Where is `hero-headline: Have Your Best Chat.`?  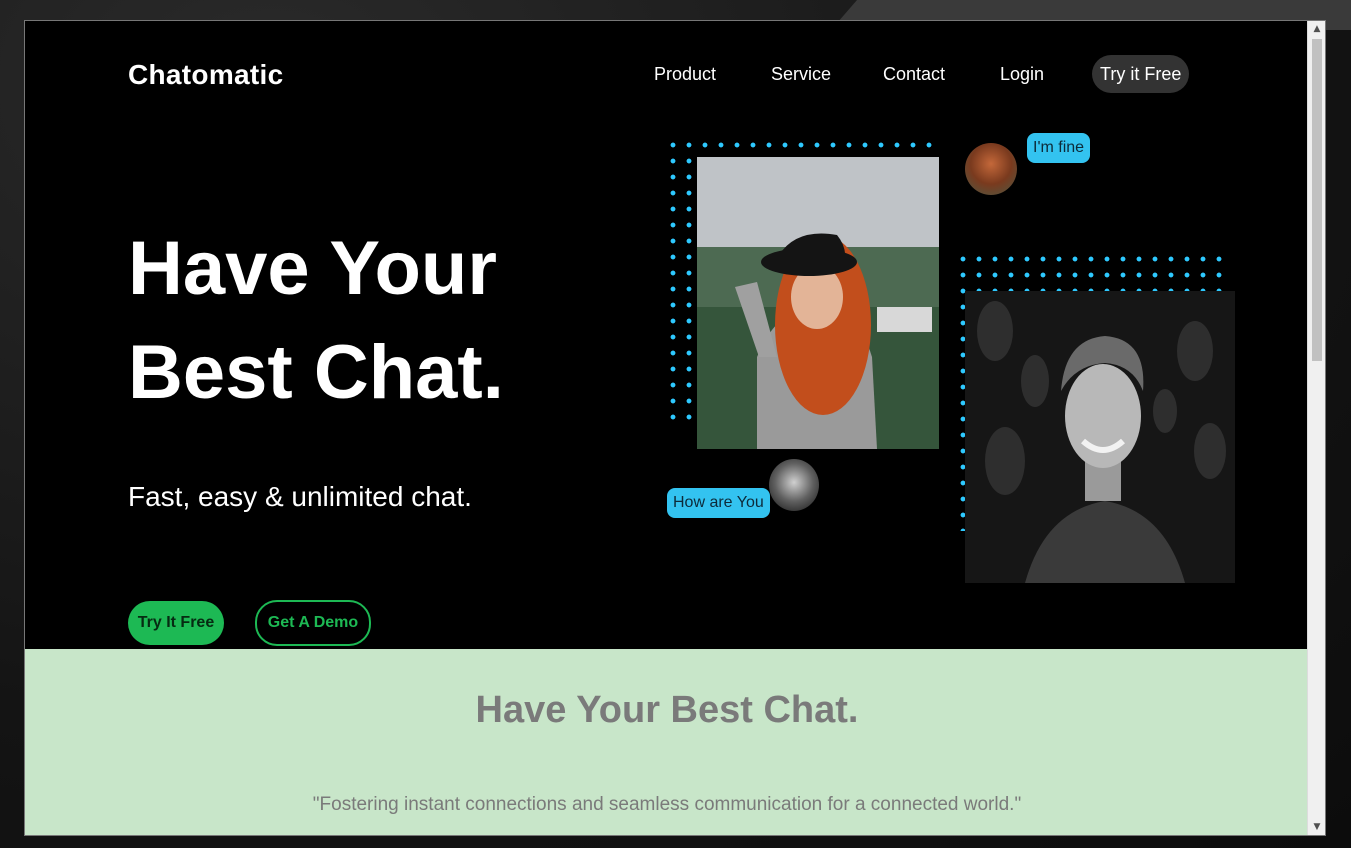
hero-headline: Have Your Best Chat. is located at coordinates (388, 321).